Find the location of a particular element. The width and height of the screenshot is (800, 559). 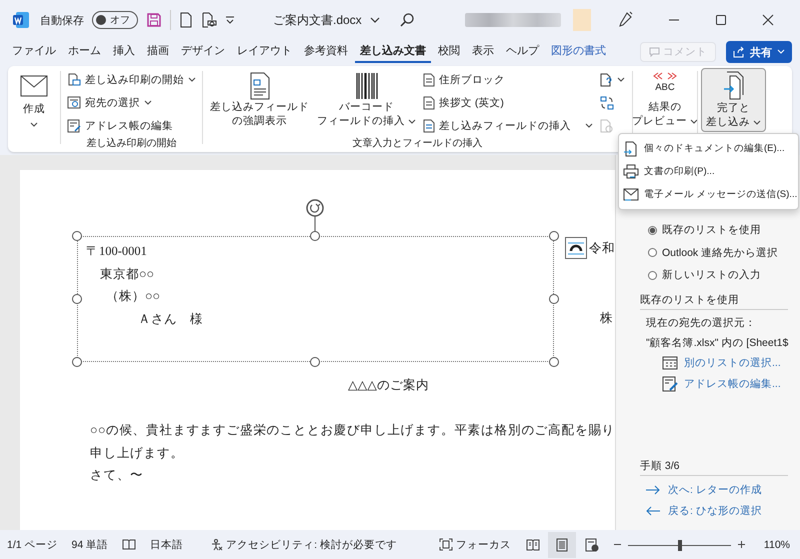

previous-step-link: 戻る: ひな形の選択 is located at coordinates (704, 511).